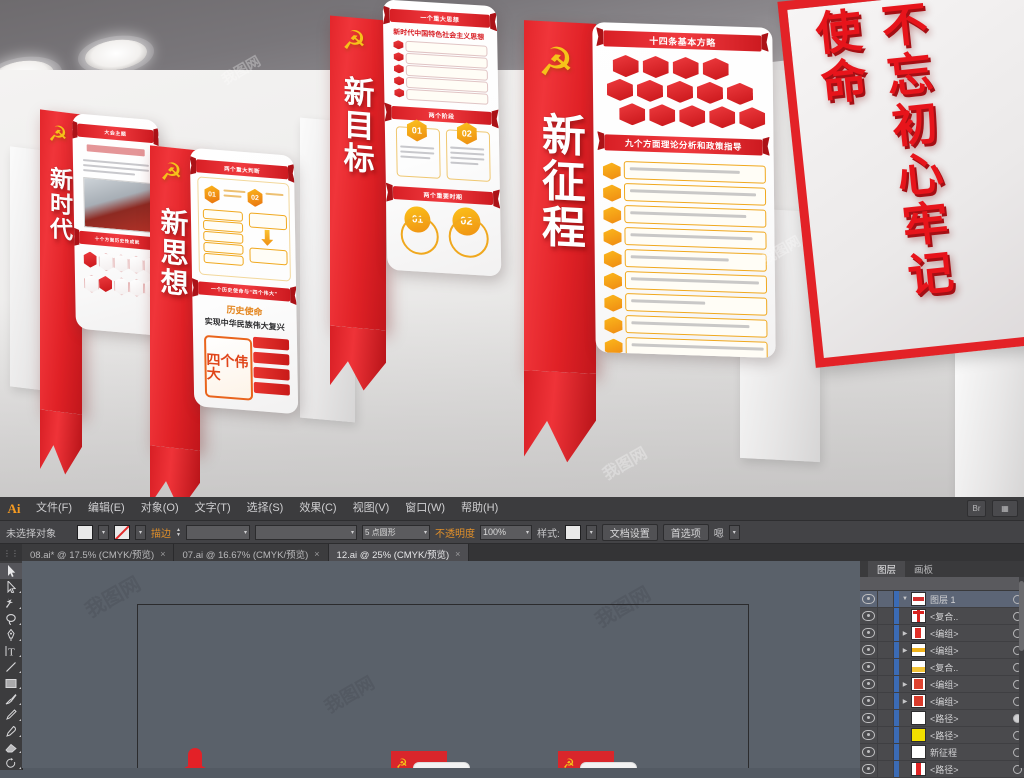 This screenshot has height=778, width=1024. I want to click on layer-name: 图层 1, so click(970, 599).